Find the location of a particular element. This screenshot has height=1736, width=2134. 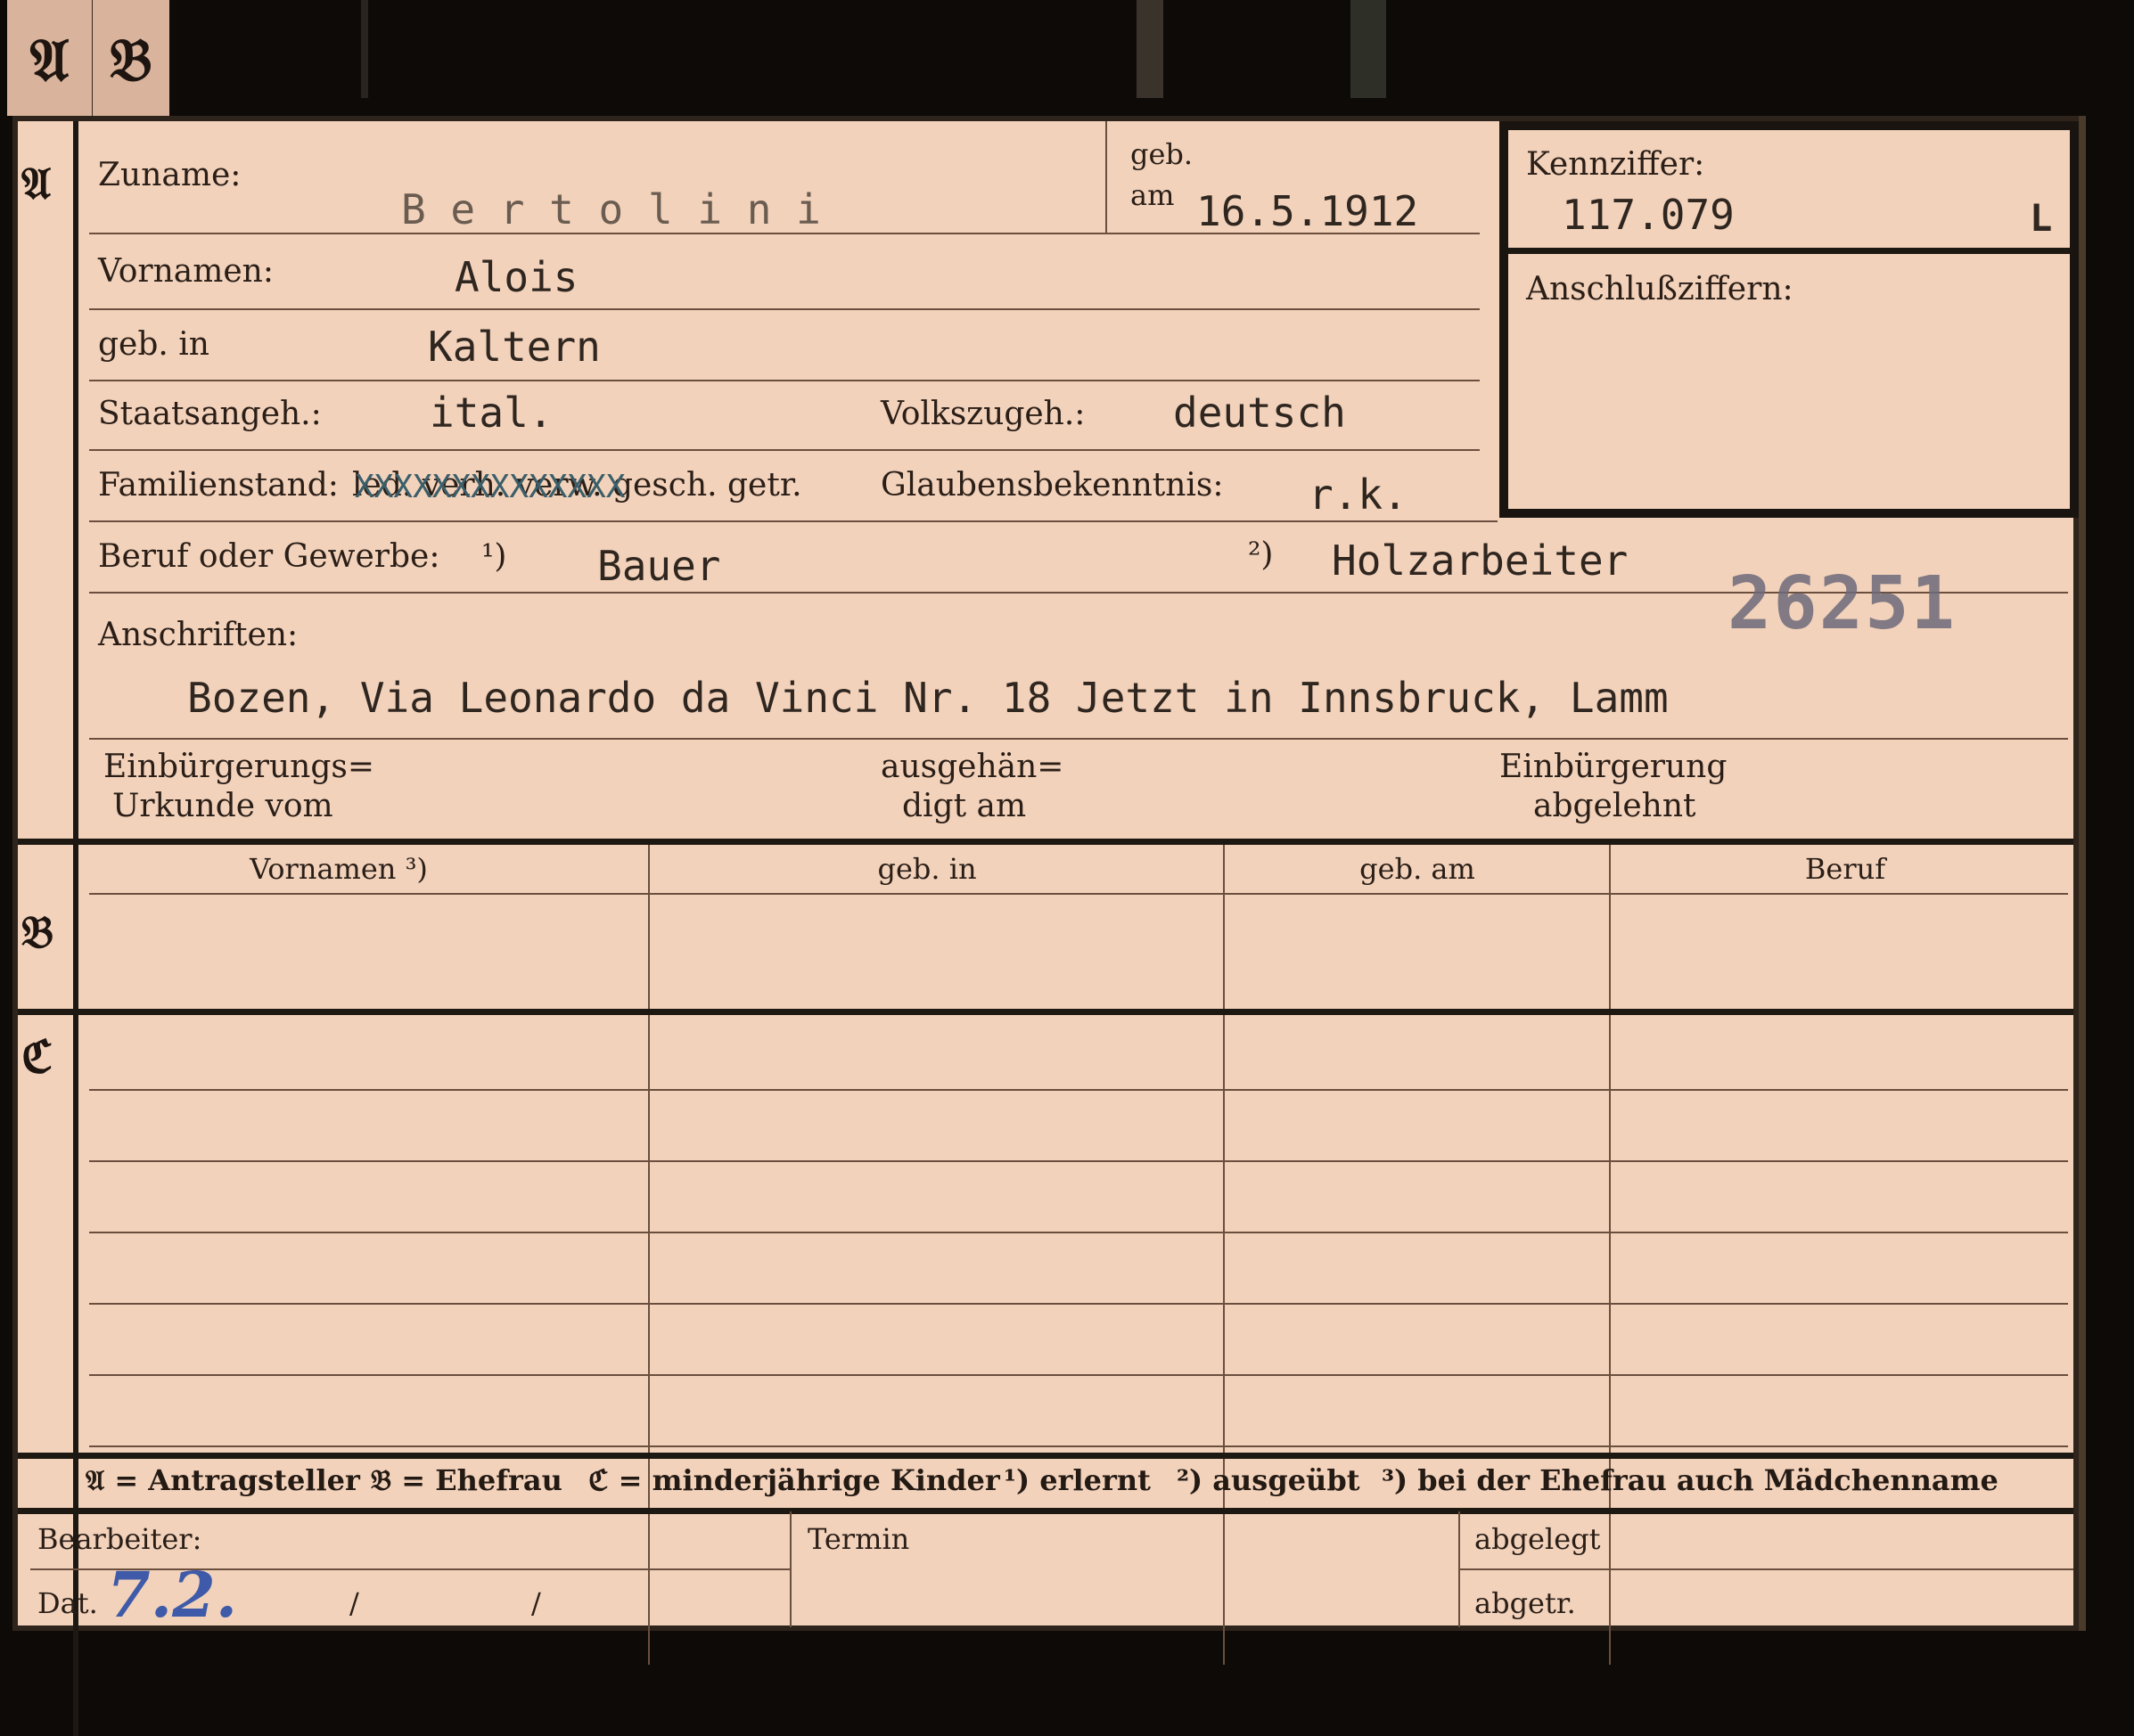

legend-b: 𝔅 = Ehefrau is located at coordinates (467, 1480).